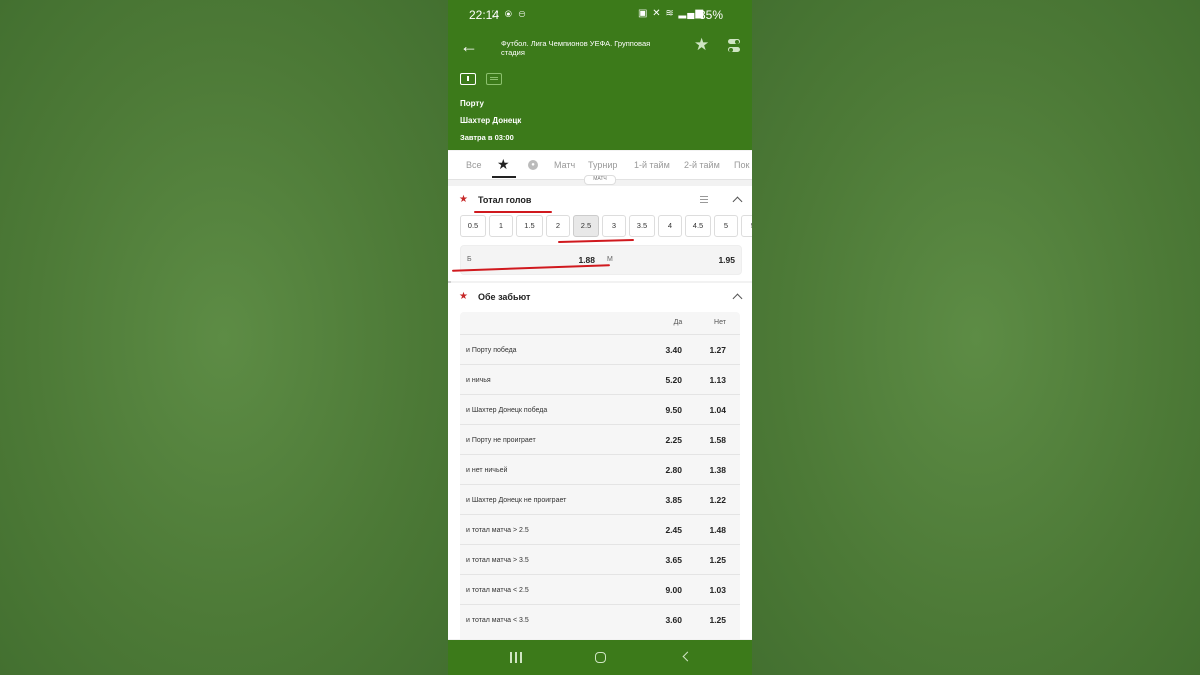 Image resolution: width=1200 pixels, height=675 pixels. What do you see at coordinates (652, 165) in the screenshot?
I see `tab-first-half: 1-й тайм` at bounding box center [652, 165].